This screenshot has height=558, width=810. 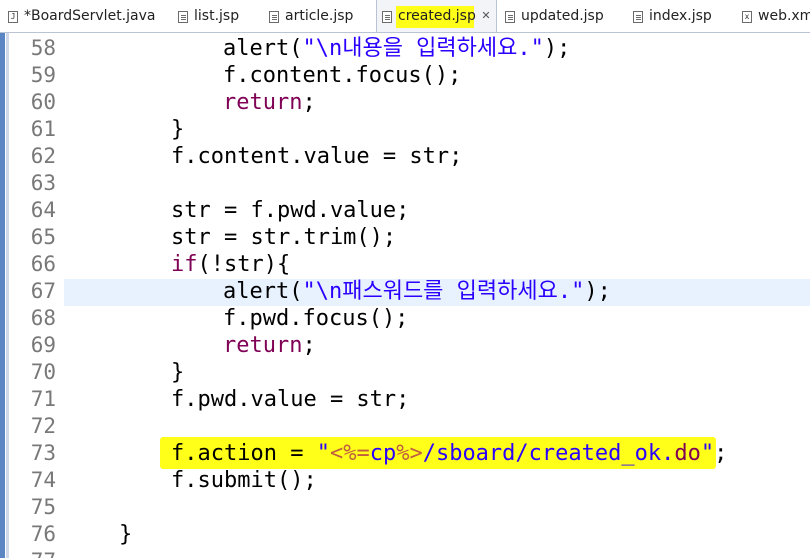 I want to click on string-token: "\n내용을 입력하세요.", so click(x=423, y=48).